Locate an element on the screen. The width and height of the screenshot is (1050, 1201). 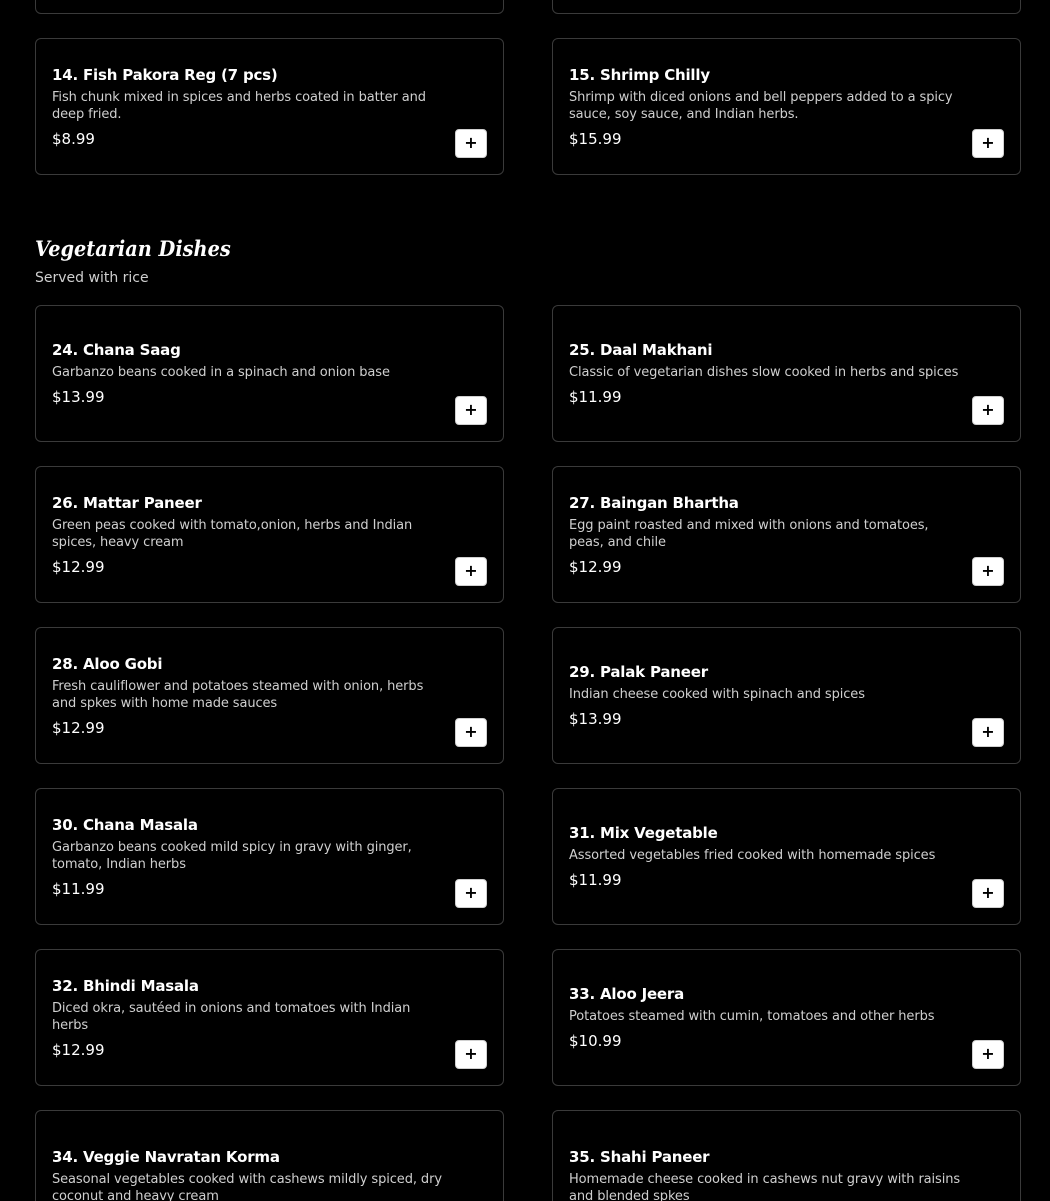
item-name: 14. Fish Pakora Reg (7 pcs) is located at coordinates (165, 74).